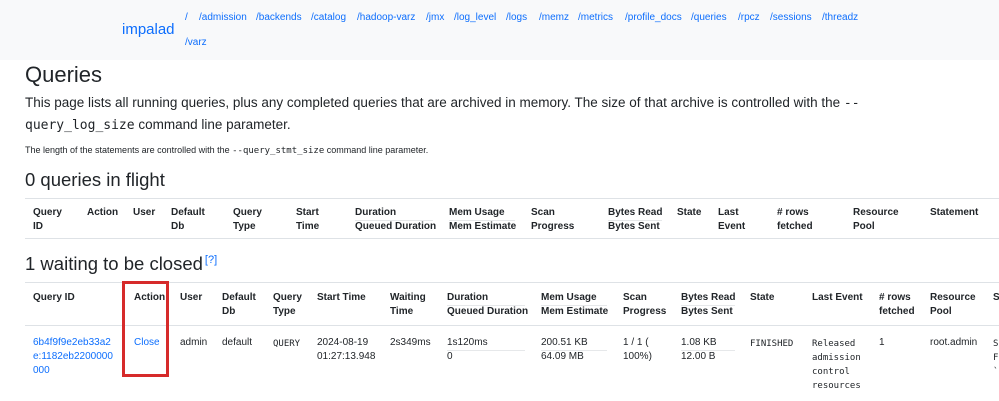 The height and width of the screenshot is (401, 999). I want to click on action-column-highlight, so click(145, 329).